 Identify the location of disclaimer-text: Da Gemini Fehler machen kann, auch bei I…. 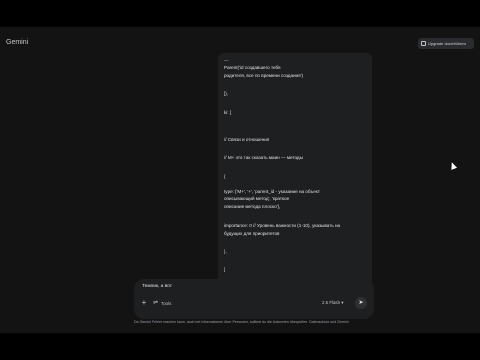
(241, 322).